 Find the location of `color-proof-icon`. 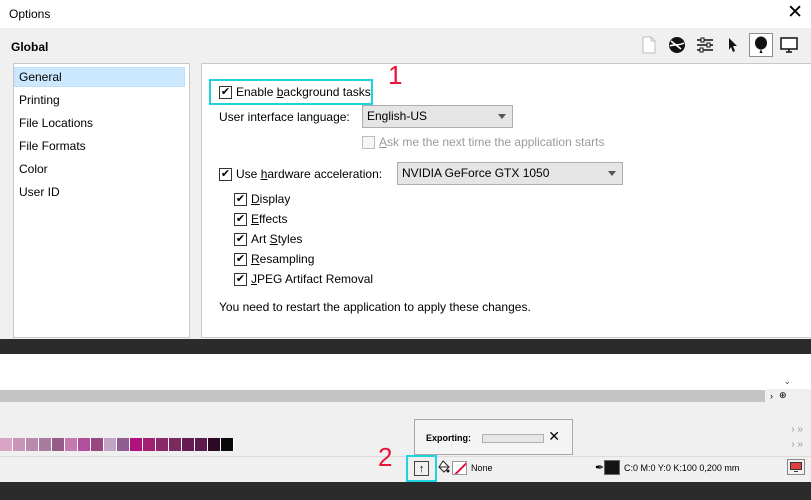

color-proof-icon is located at coordinates (796, 467).